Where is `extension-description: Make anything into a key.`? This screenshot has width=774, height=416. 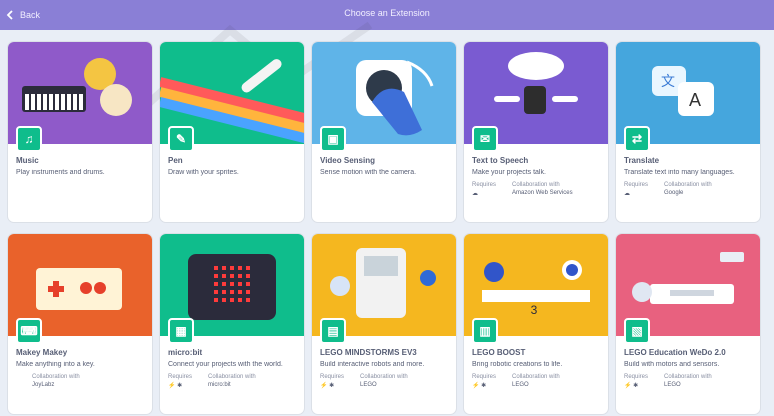 extension-description: Make anything into a key. is located at coordinates (55, 364).